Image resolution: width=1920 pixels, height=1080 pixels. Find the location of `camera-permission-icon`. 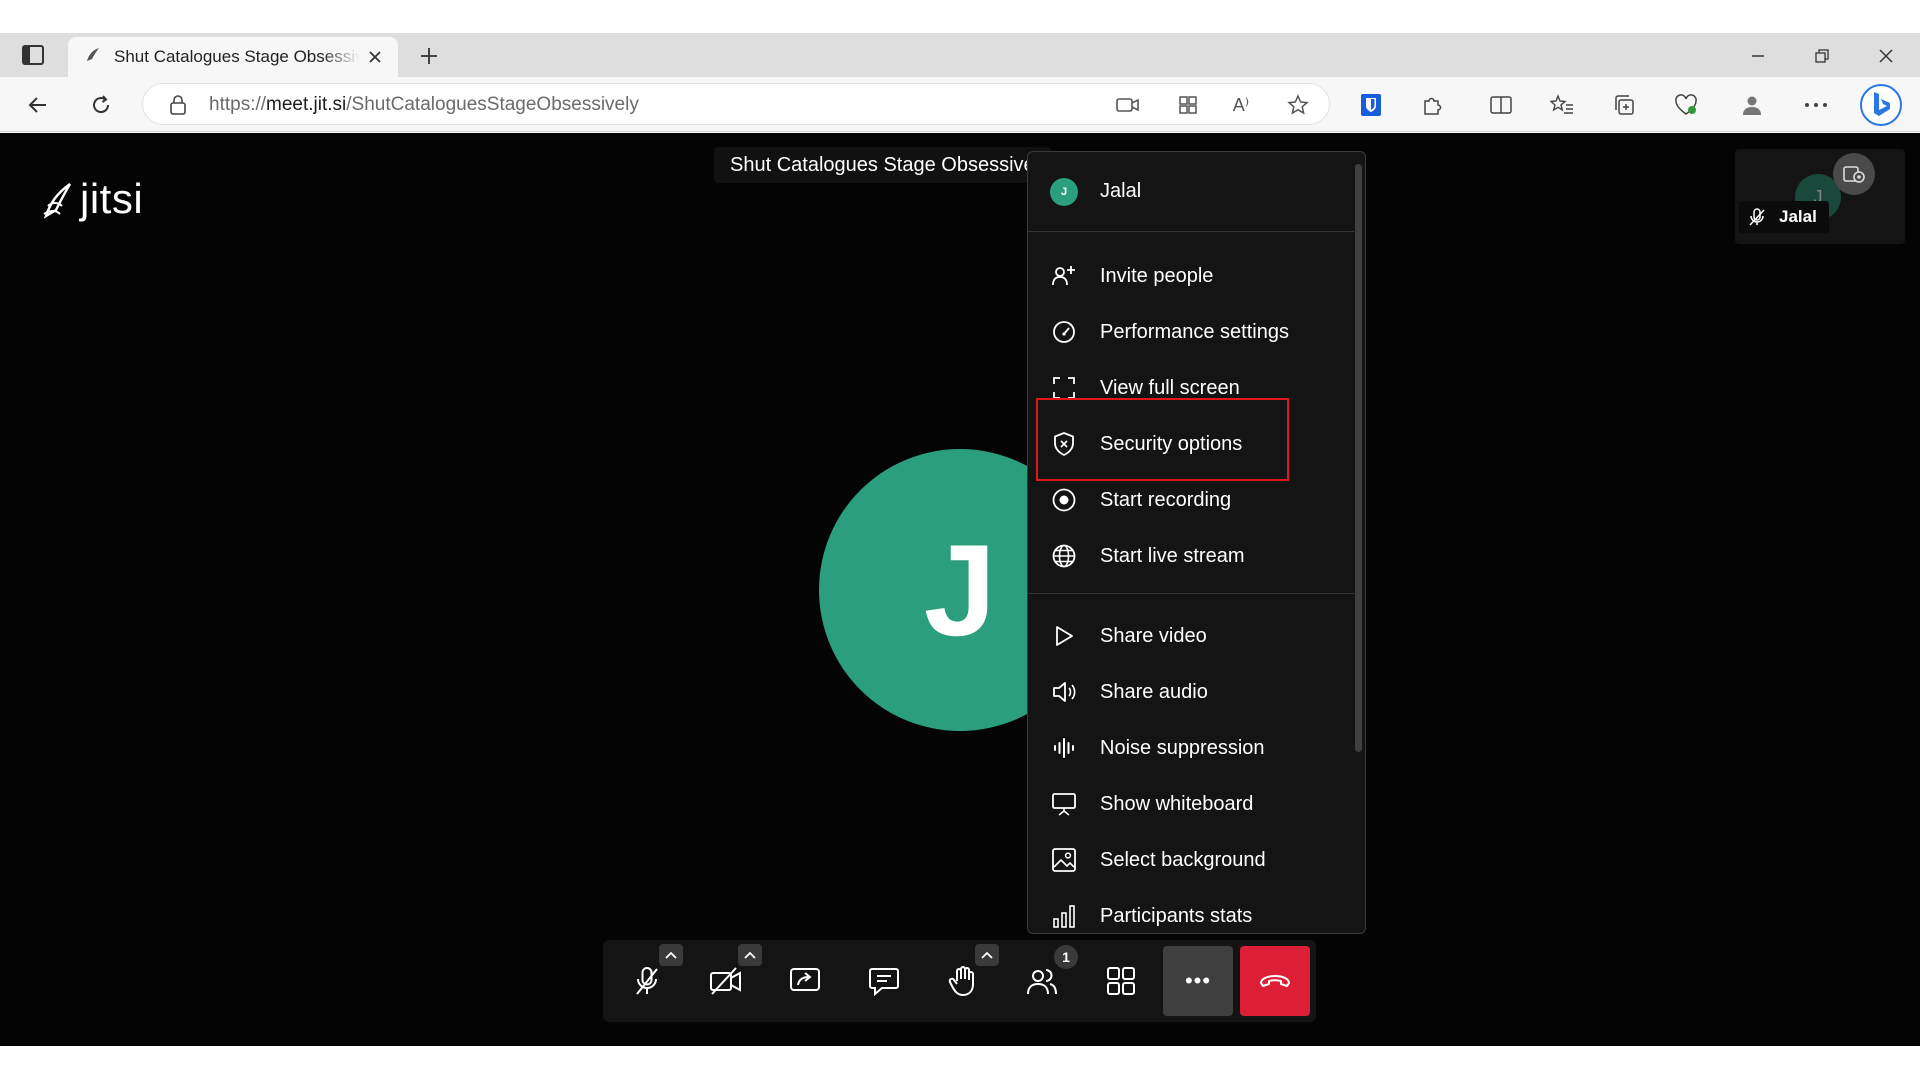

camera-permission-icon is located at coordinates (1128, 105).